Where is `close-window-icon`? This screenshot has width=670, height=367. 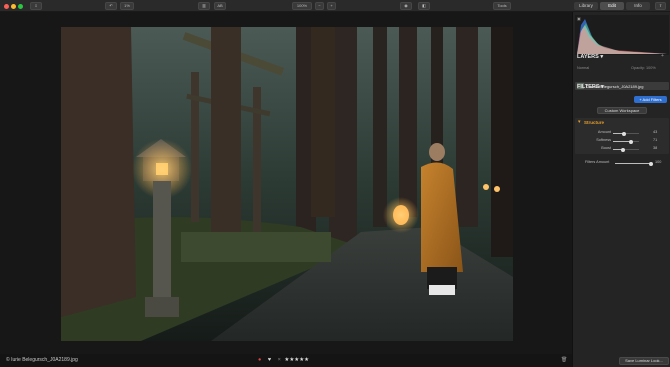 close-window-icon is located at coordinates (6, 6).